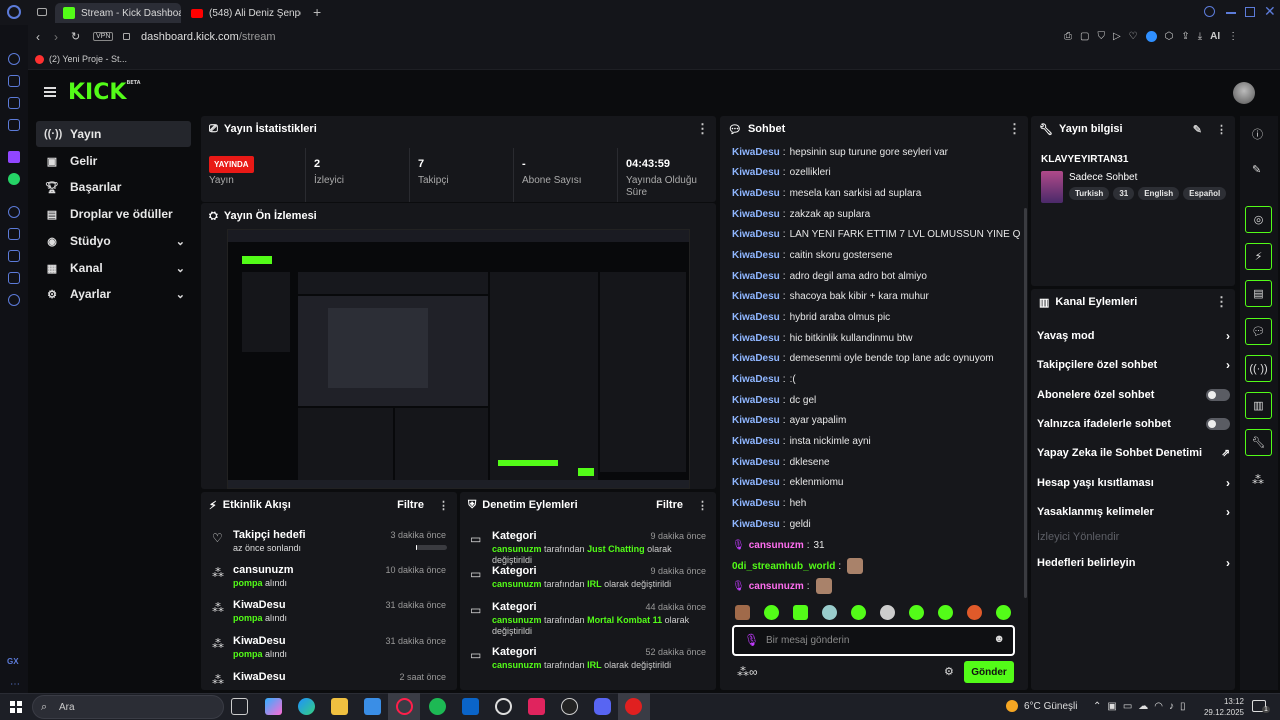  Describe the element at coordinates (1223, 707) in the screenshot. I see `clock: 13:12 29.12.2025` at that location.